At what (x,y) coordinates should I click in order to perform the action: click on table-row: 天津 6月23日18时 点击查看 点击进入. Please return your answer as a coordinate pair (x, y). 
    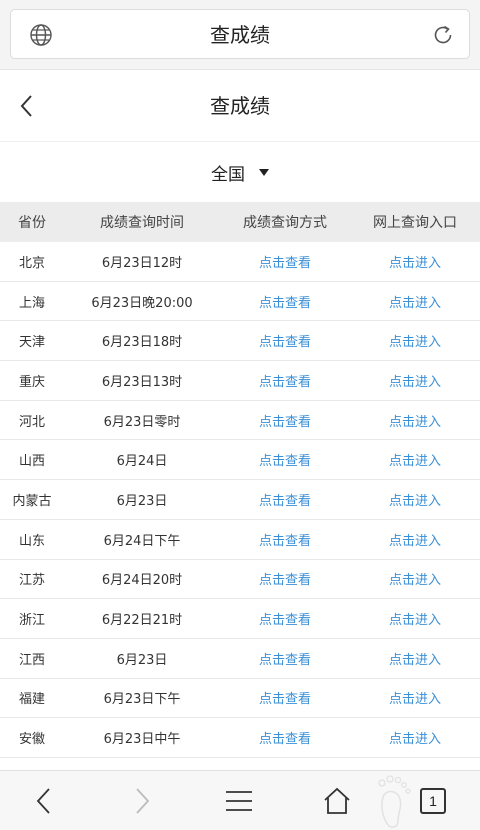
    Looking at the image, I should click on (240, 341).